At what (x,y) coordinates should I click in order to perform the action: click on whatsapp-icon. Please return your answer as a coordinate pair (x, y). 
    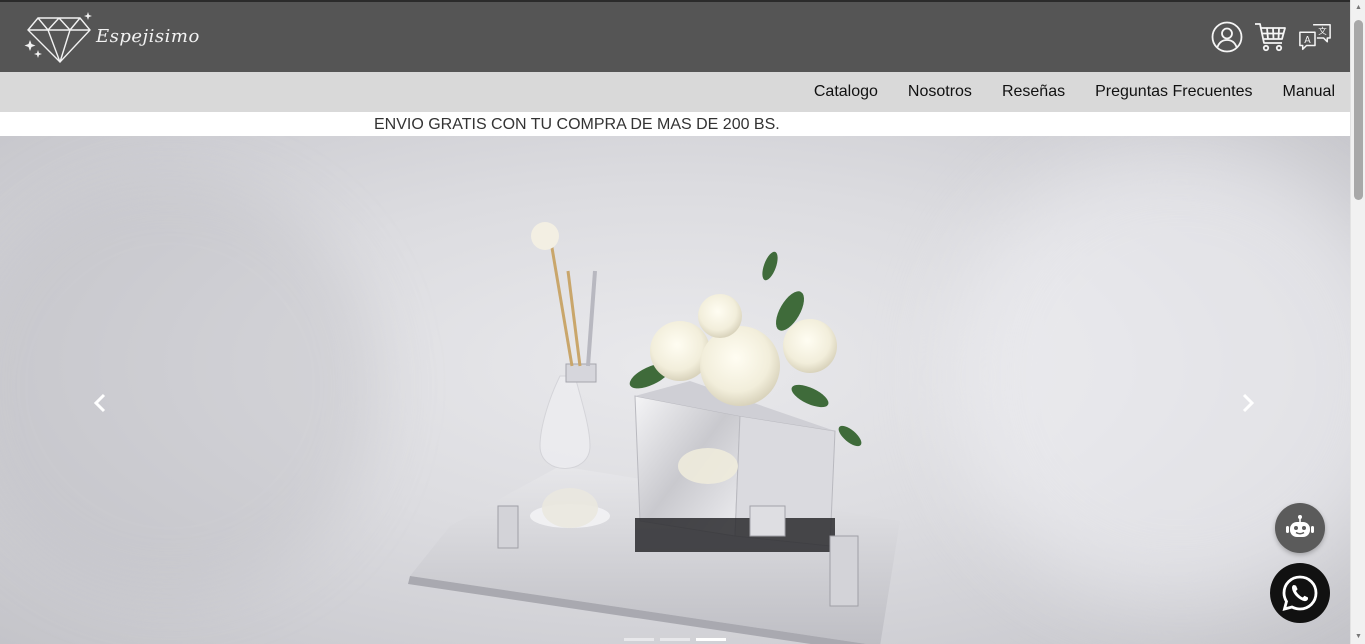
    Looking at the image, I should click on (1300, 593).